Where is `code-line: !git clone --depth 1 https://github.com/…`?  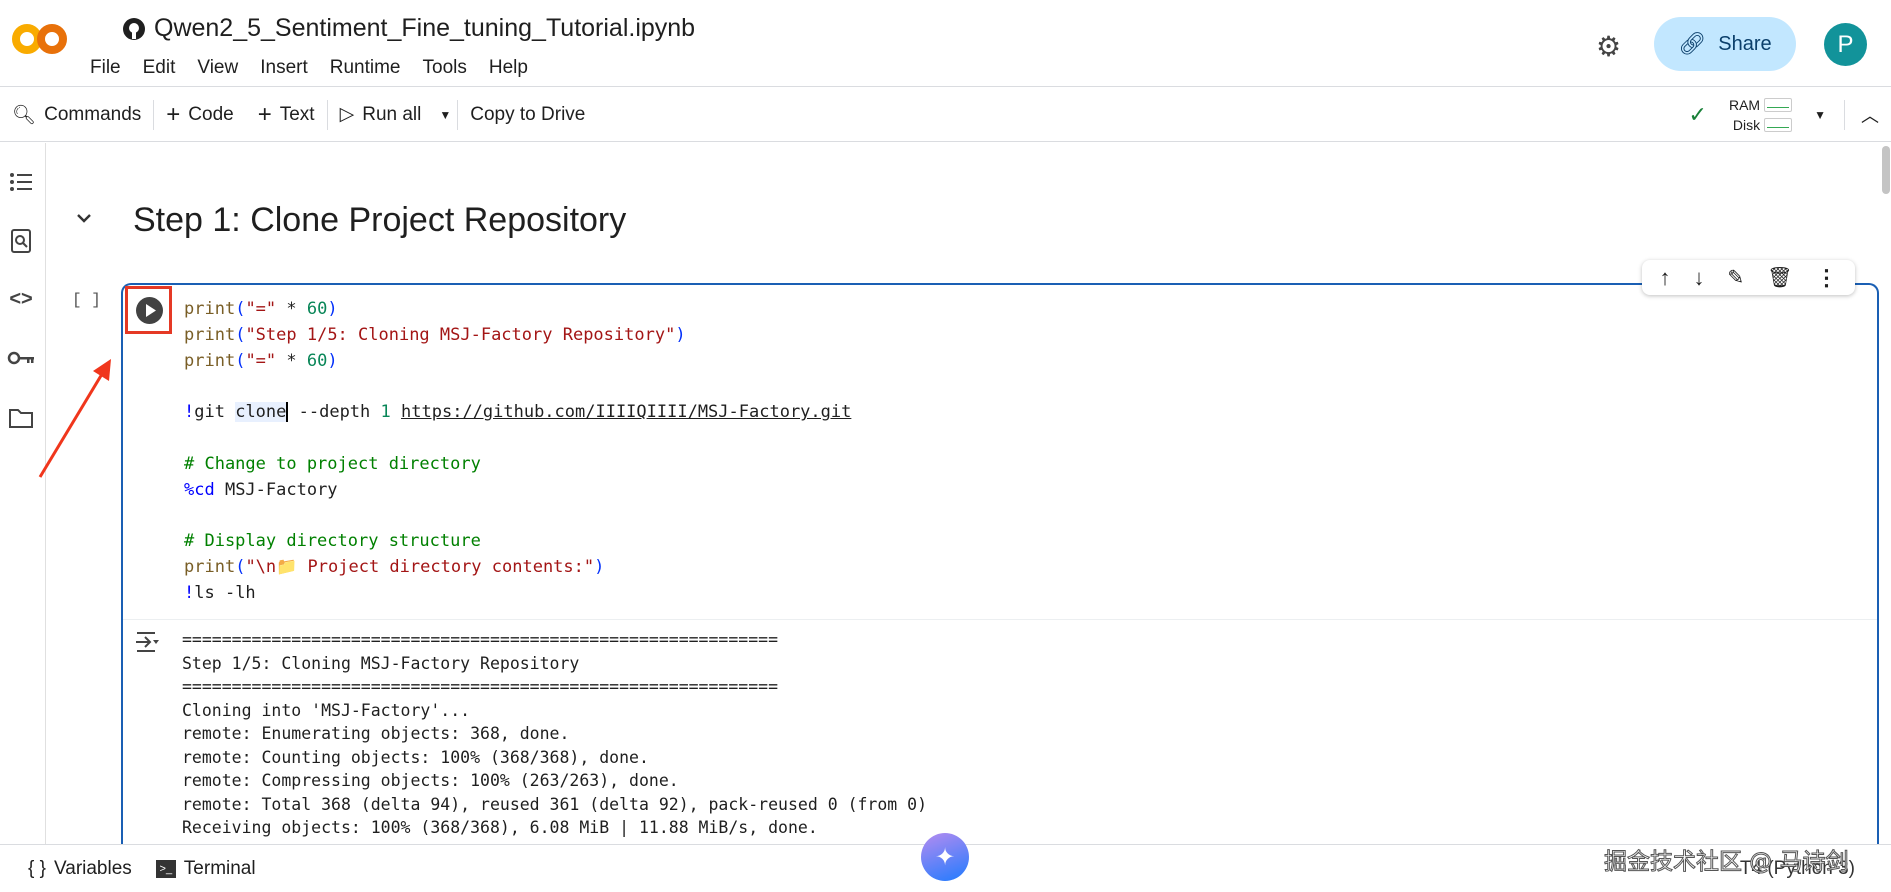
code-line: !git clone --depth 1 https://github.com/… is located at coordinates (518, 412).